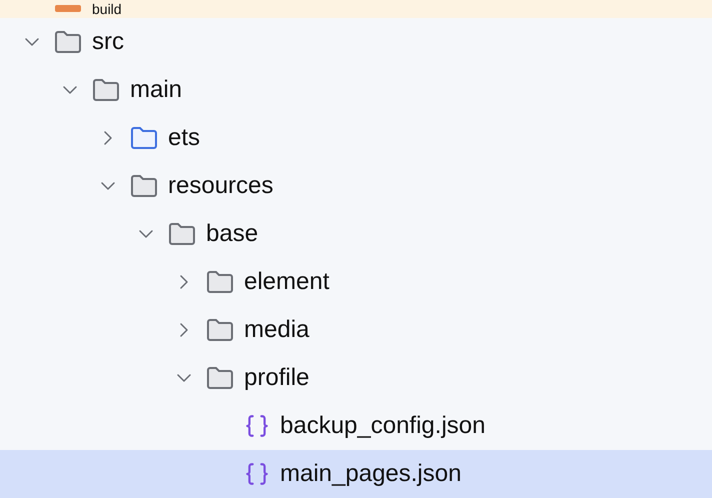  What do you see at coordinates (277, 330) in the screenshot?
I see `item-name: media` at bounding box center [277, 330].